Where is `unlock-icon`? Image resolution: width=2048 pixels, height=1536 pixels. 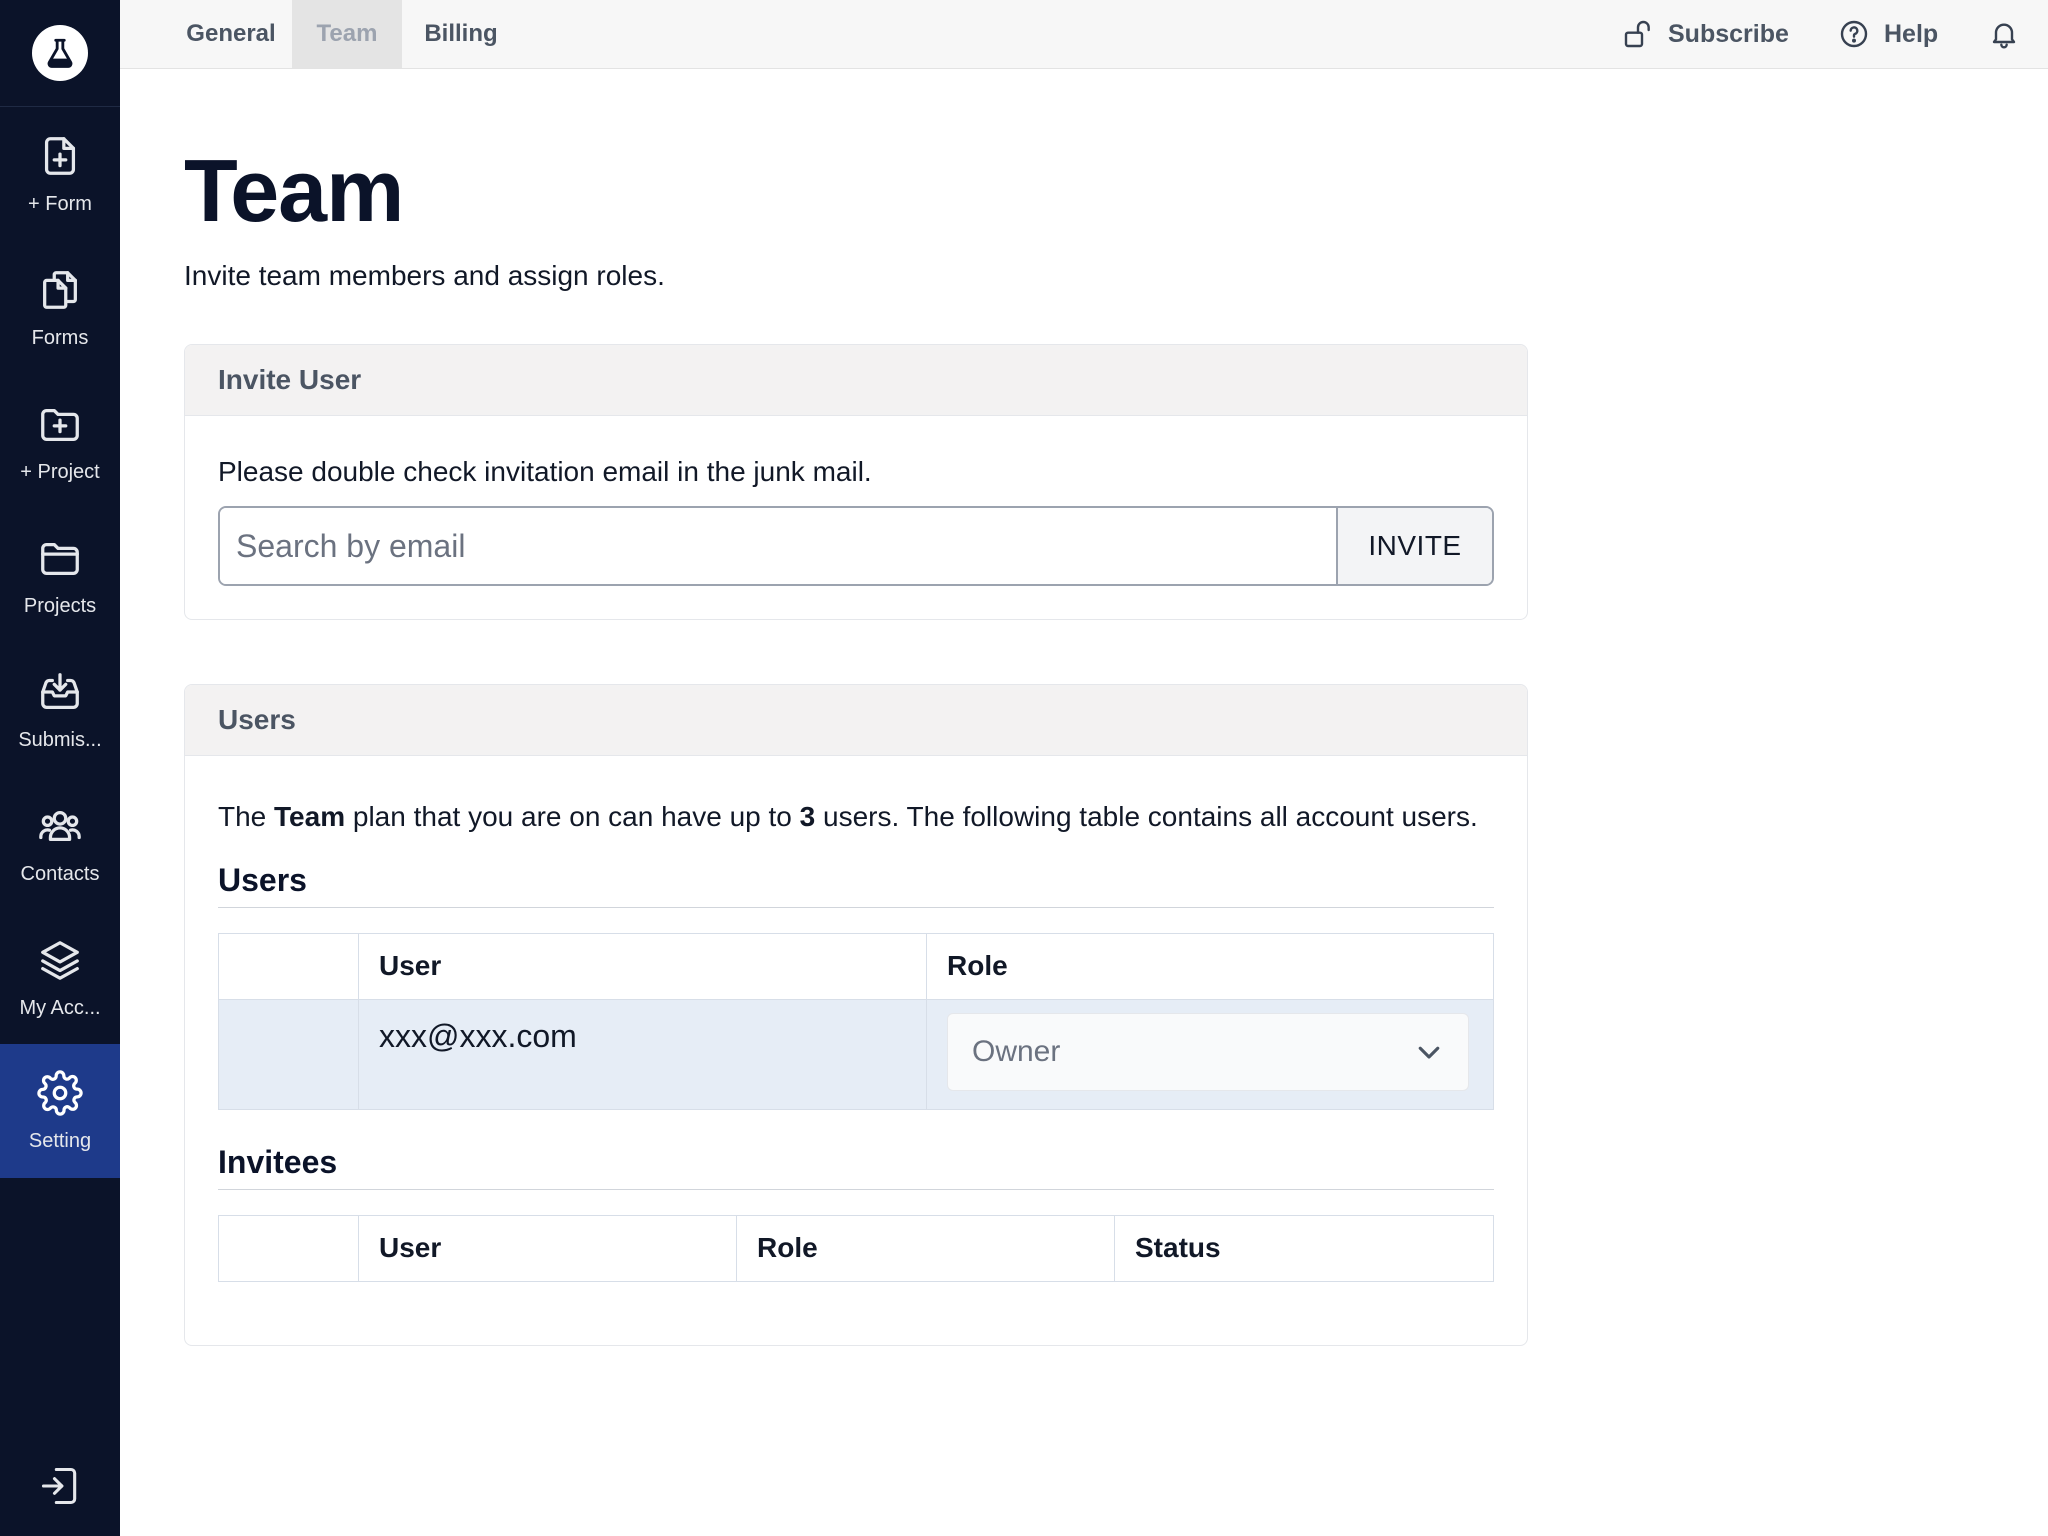 unlock-icon is located at coordinates (1637, 34).